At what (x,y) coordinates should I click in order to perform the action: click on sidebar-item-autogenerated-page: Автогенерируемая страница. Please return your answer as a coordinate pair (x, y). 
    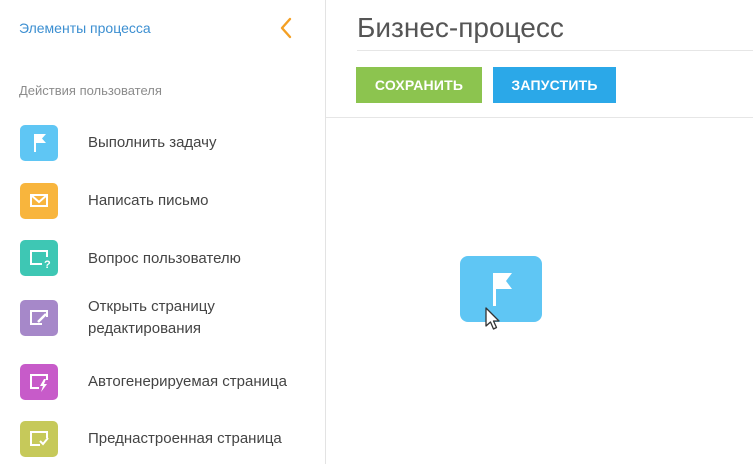
    Looking at the image, I should click on (162, 389).